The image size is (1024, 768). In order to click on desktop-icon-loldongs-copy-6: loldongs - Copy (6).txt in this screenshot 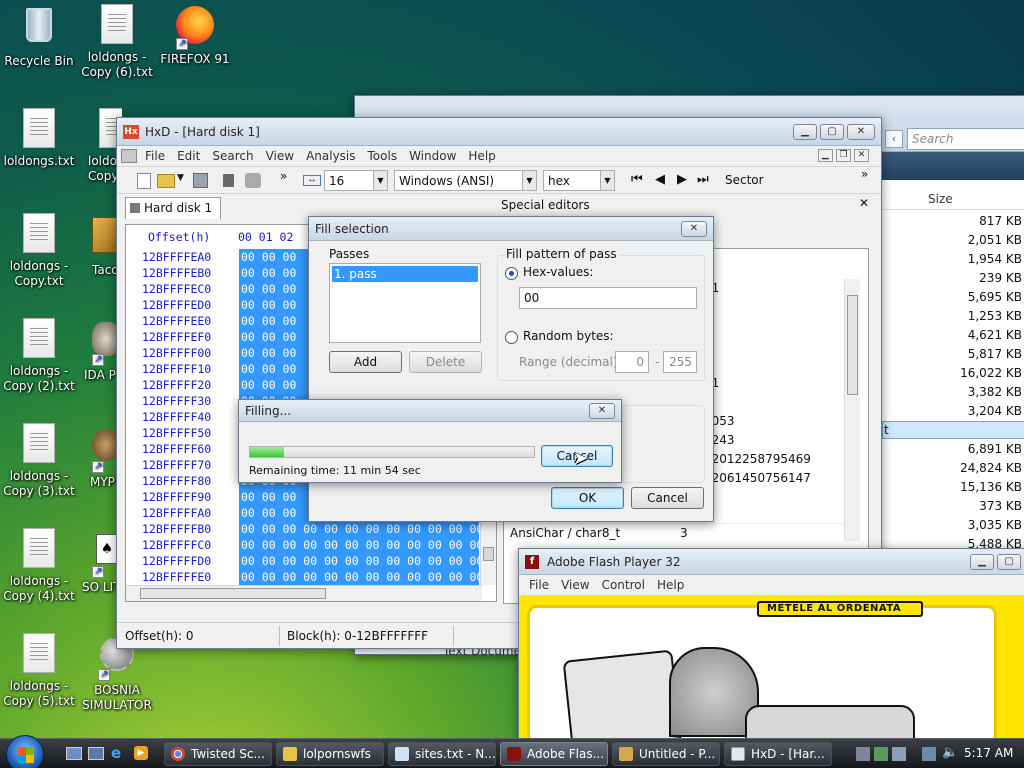, I will do `click(117, 42)`.